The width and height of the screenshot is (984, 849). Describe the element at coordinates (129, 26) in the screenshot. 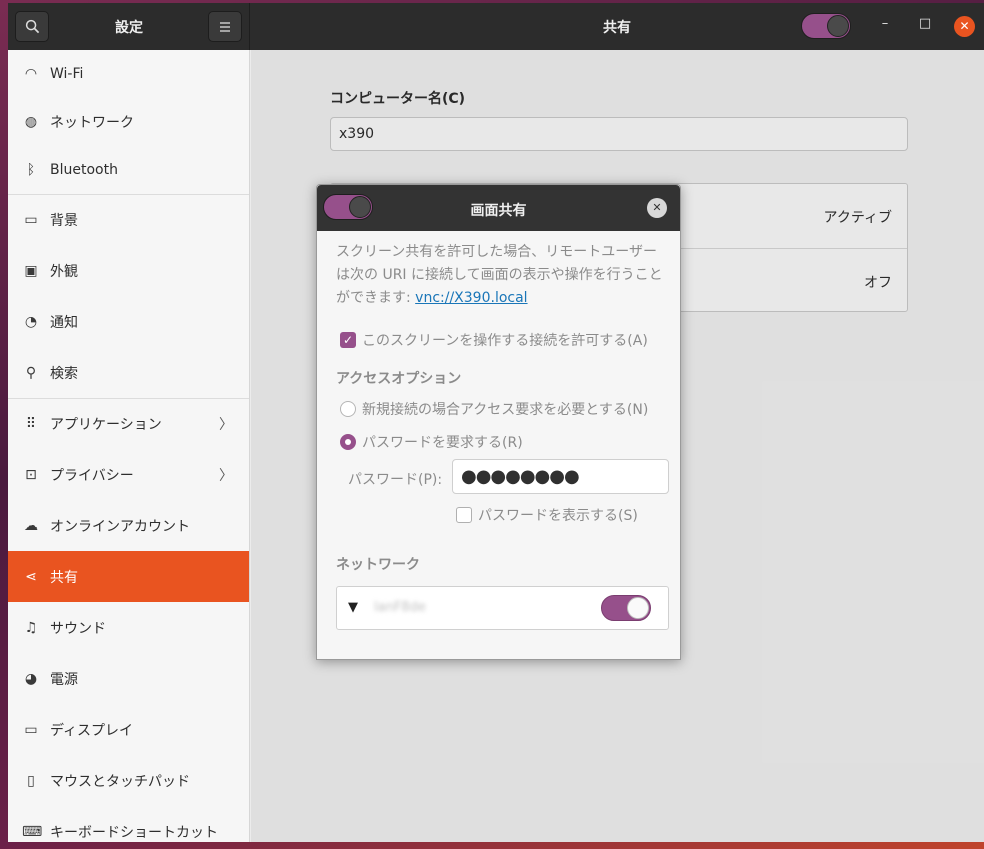

I see `sidebar-header: 設定` at that location.